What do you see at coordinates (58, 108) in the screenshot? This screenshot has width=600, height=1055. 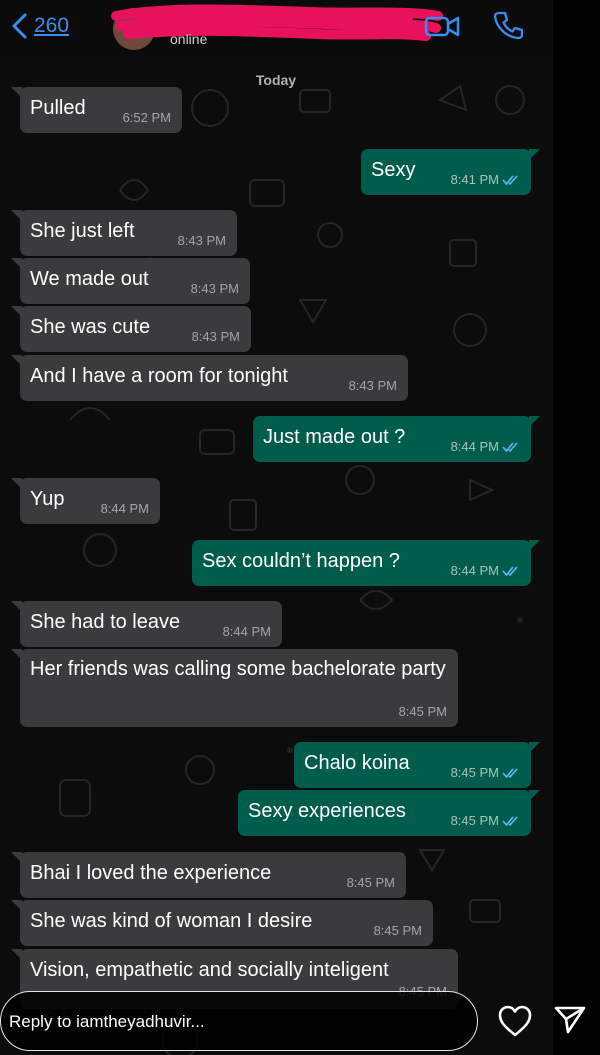 I see `message-text: Pulled` at bounding box center [58, 108].